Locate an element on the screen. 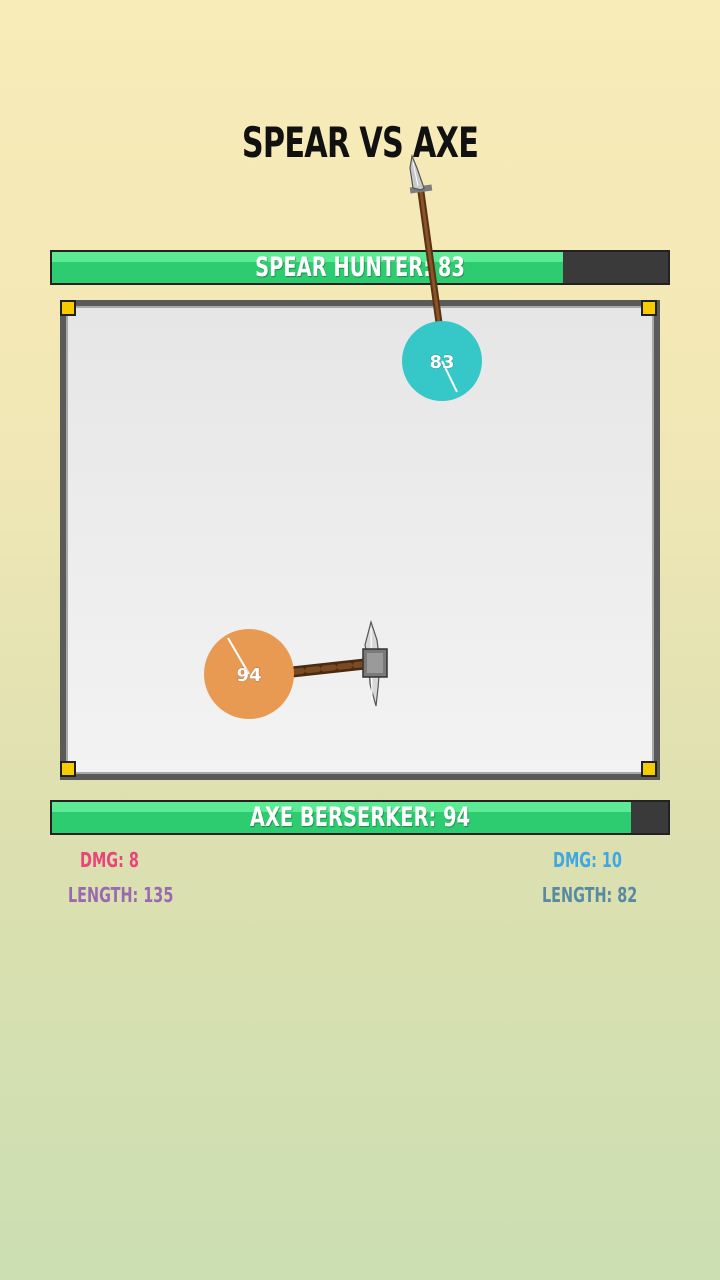 The height and width of the screenshot is (1280, 720). arena-corner-top-right is located at coordinates (649, 308).